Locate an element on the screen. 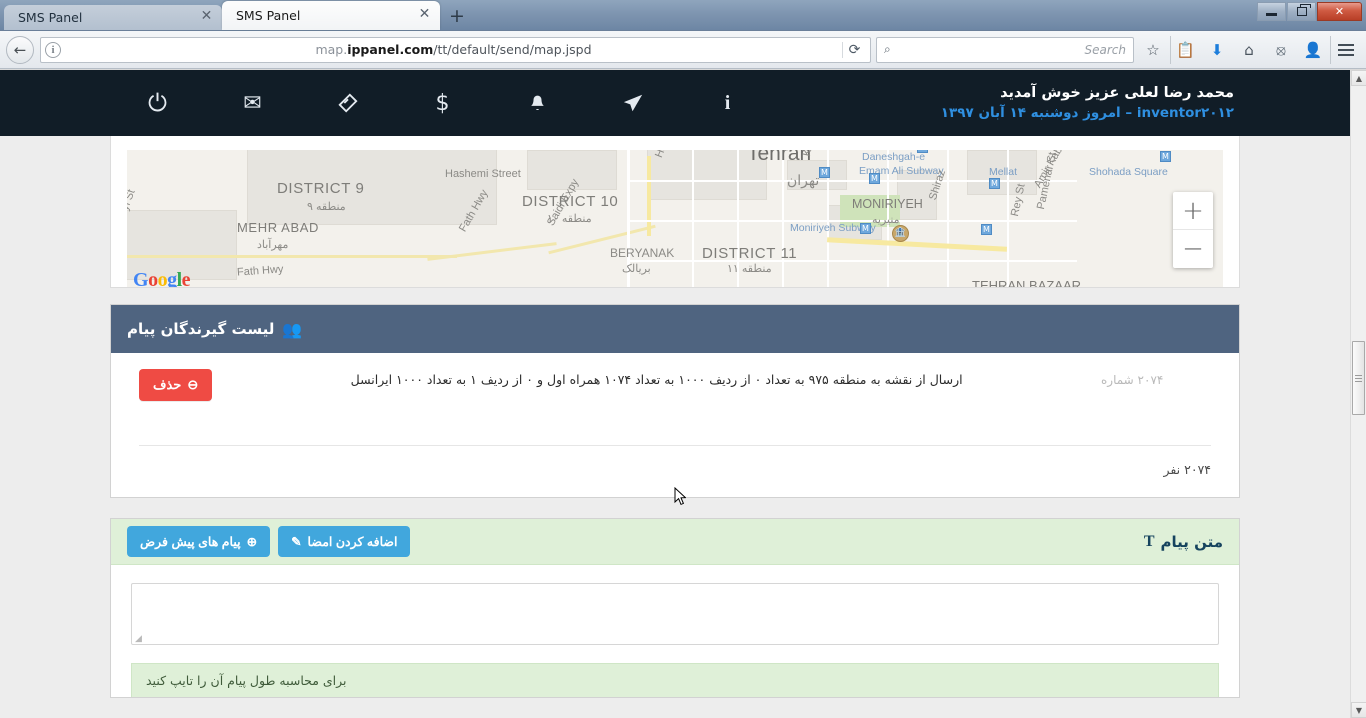  home-icon: ⌂ is located at coordinates (1249, 50).